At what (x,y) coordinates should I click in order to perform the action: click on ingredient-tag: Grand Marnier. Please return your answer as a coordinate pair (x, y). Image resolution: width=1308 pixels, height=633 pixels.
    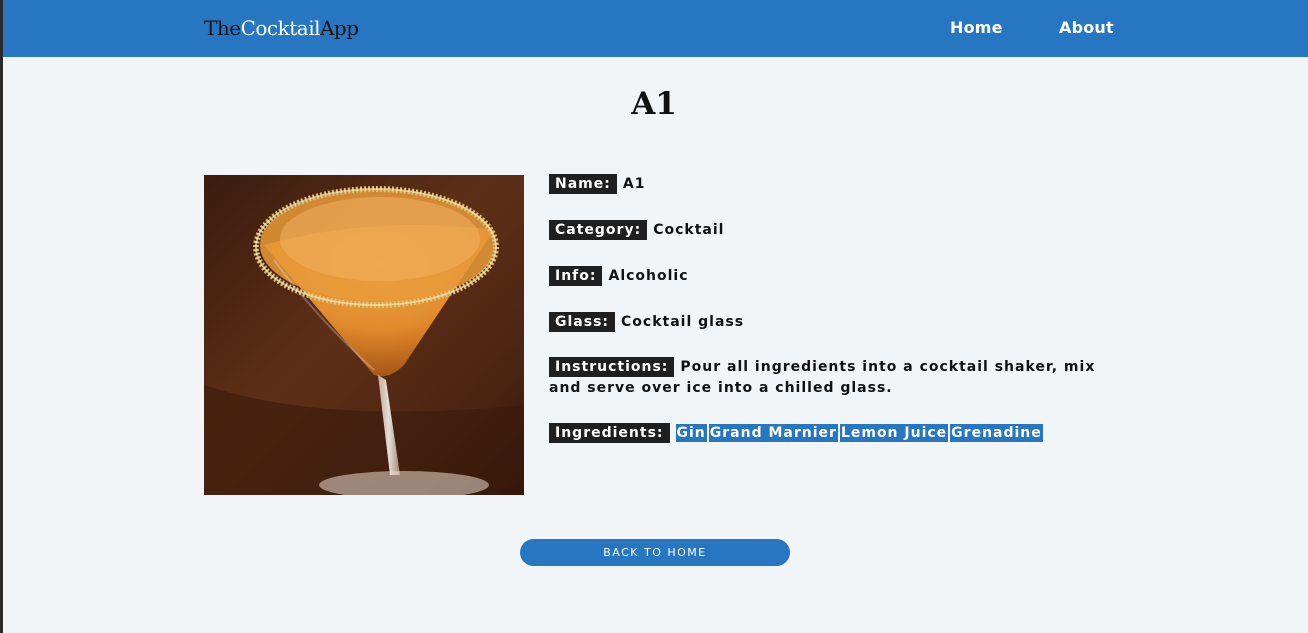
    Looking at the image, I should click on (773, 433).